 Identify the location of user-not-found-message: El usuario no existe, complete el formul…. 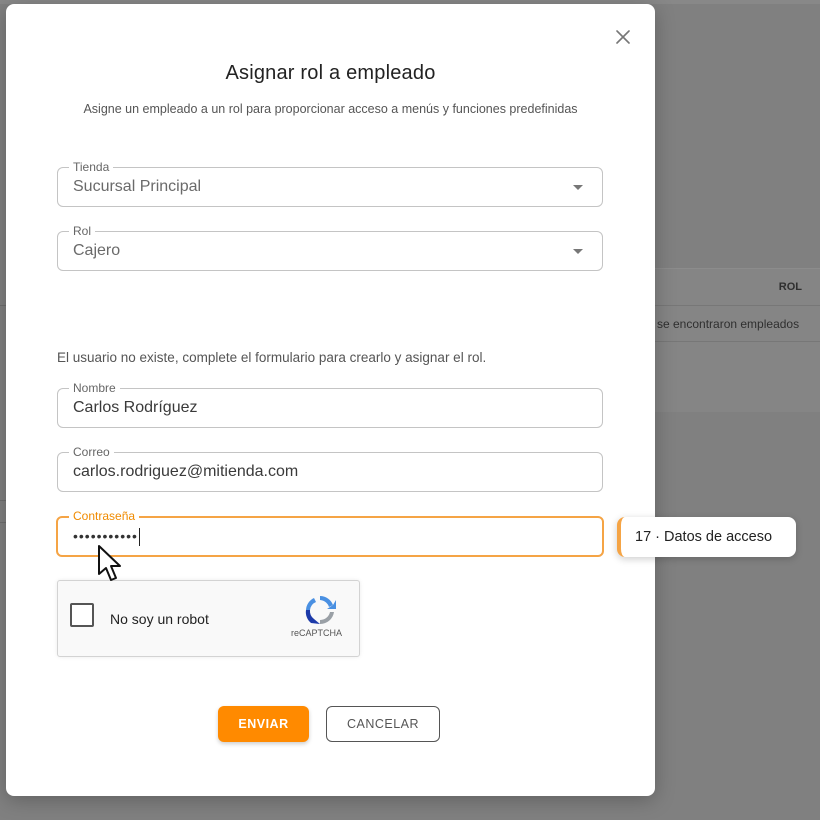
(272, 357).